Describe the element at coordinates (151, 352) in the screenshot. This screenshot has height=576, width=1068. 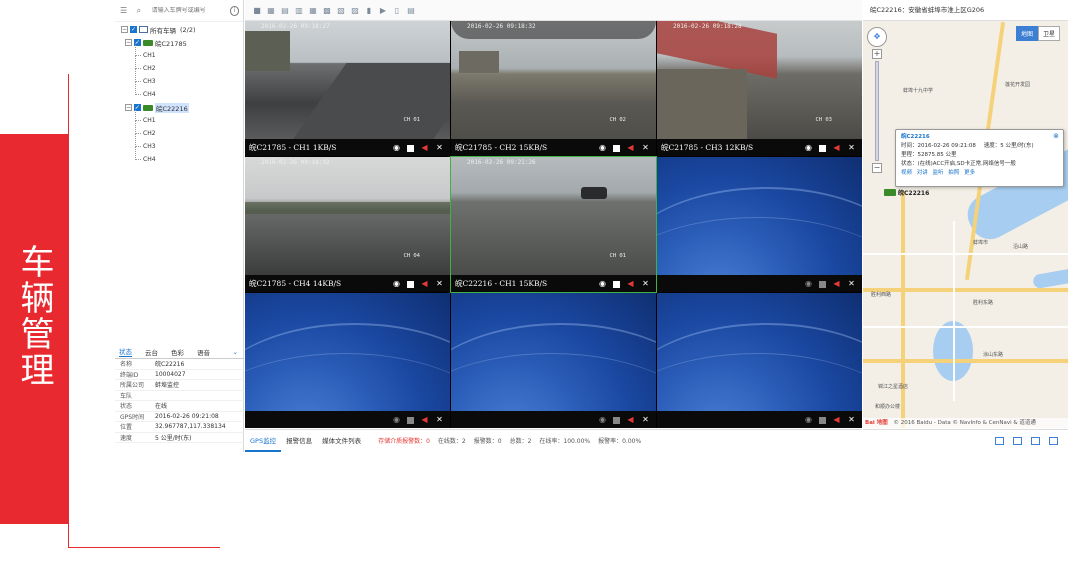
I see `tab-ptz: 云台` at that location.